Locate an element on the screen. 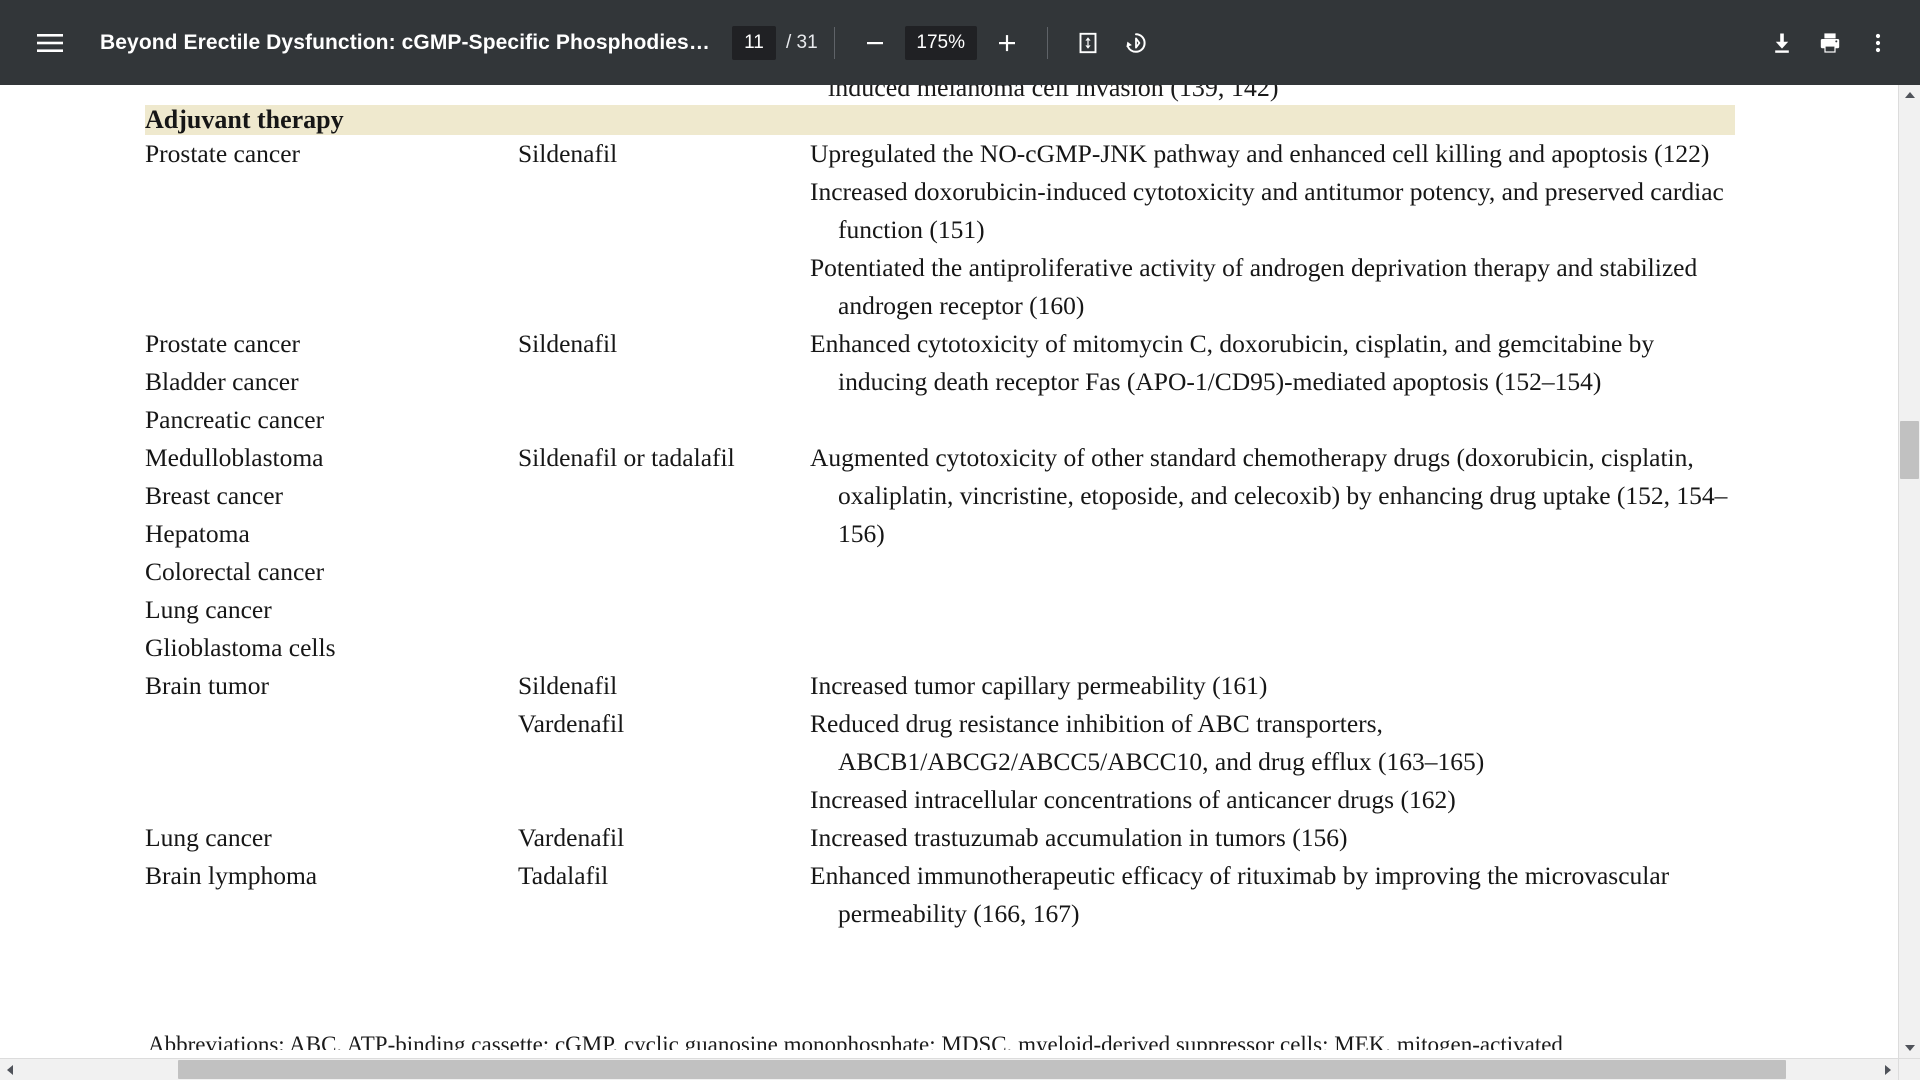  scroll-left-arrow-icon is located at coordinates (10, 1069).